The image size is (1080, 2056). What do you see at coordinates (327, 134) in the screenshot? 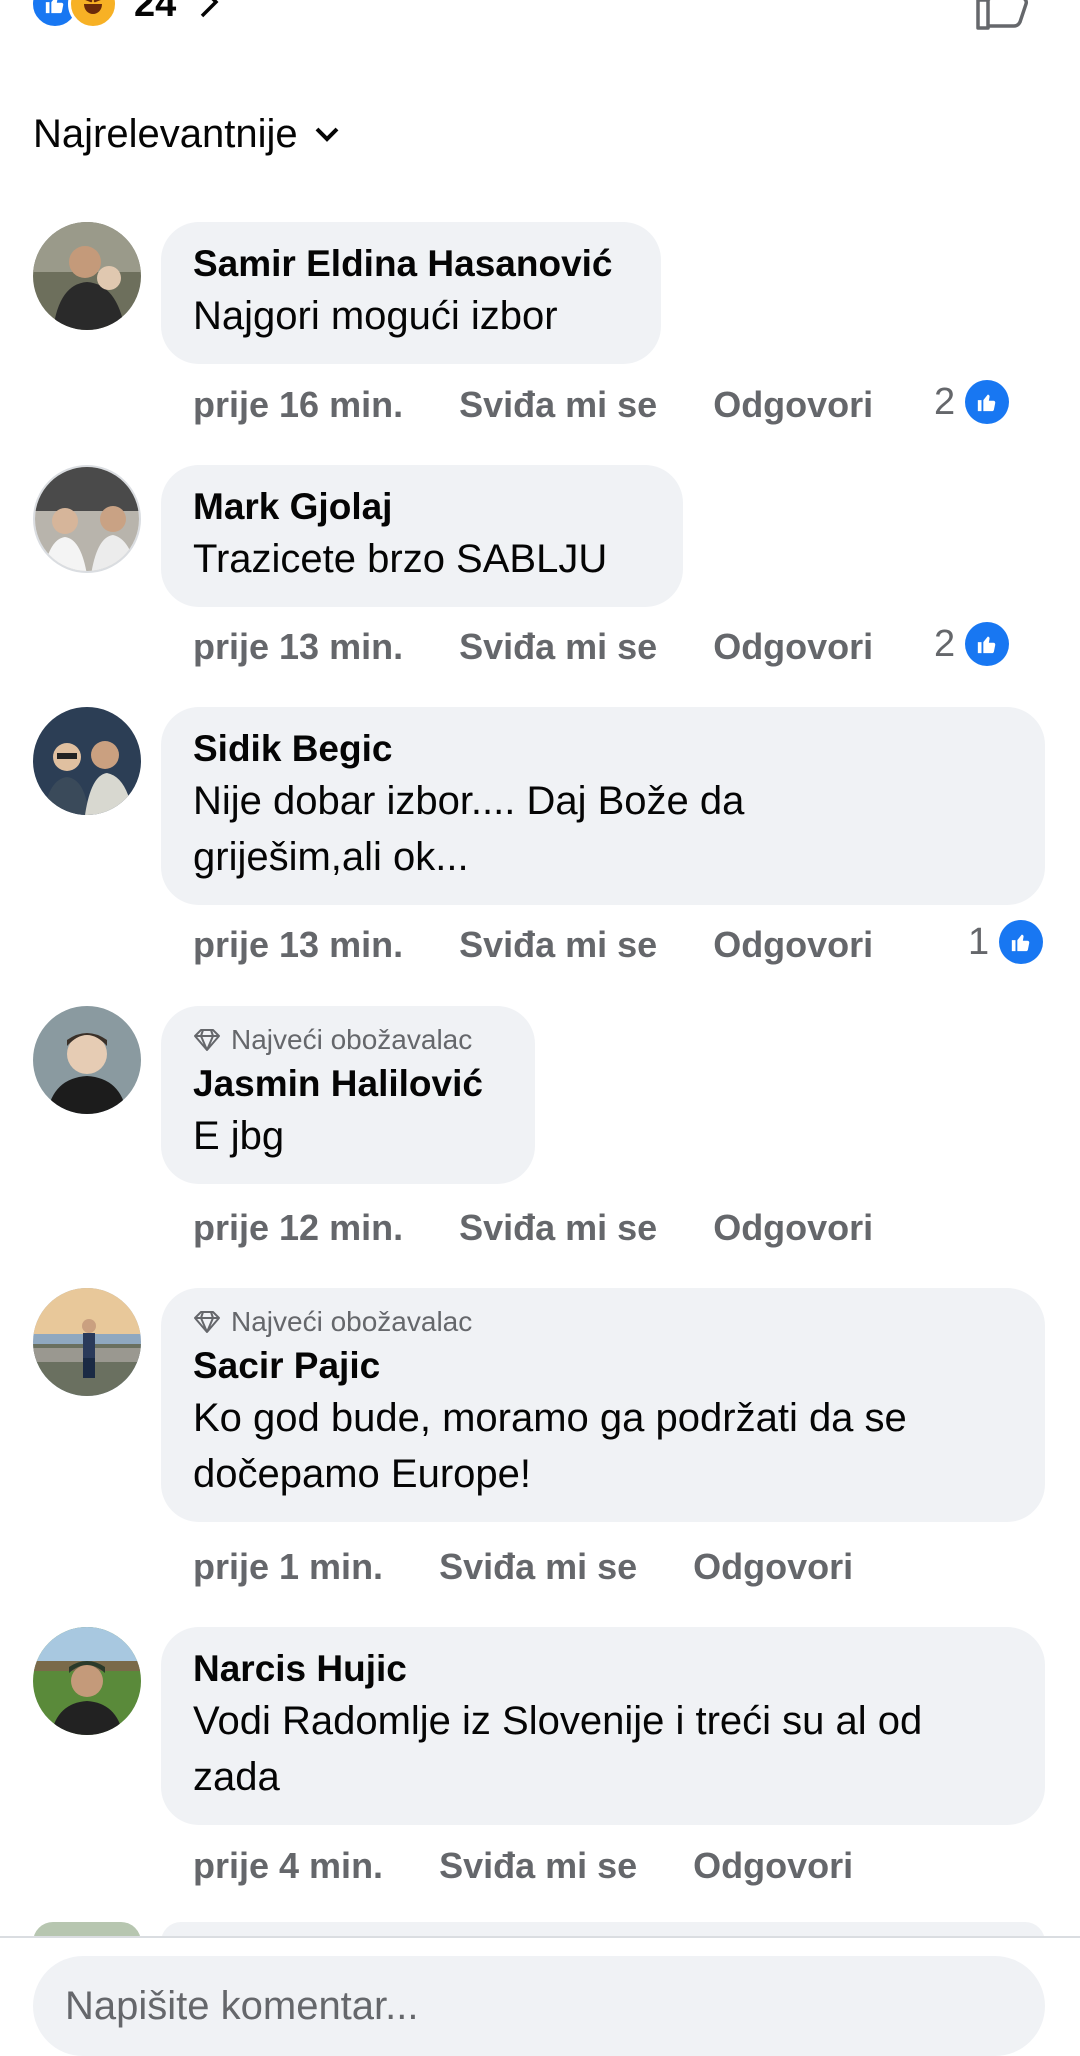
I see `chevron-down-icon` at bounding box center [327, 134].